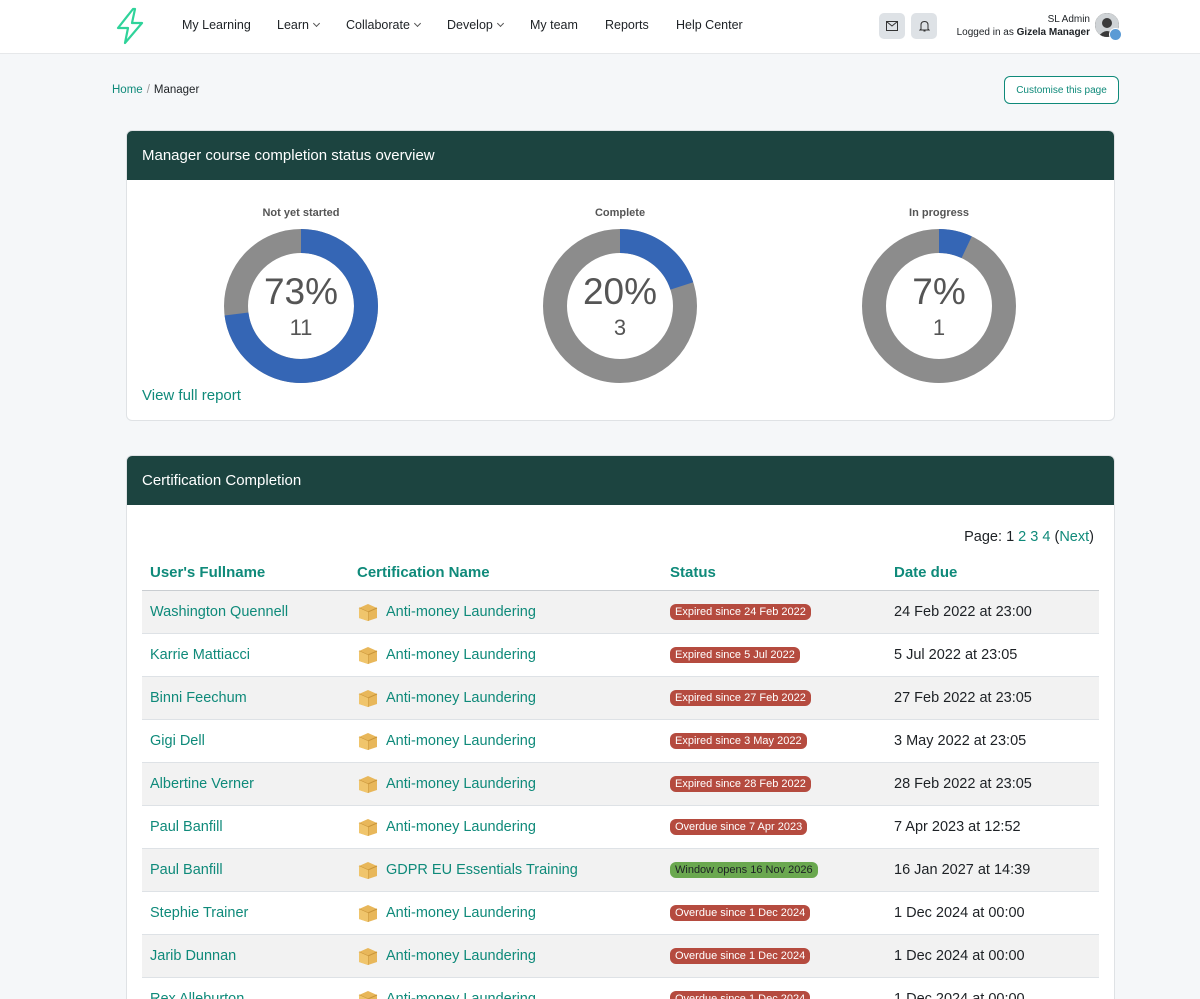 This screenshot has height=999, width=1200. Describe the element at coordinates (939, 327) in the screenshot. I see `donut-count: 1` at that location.